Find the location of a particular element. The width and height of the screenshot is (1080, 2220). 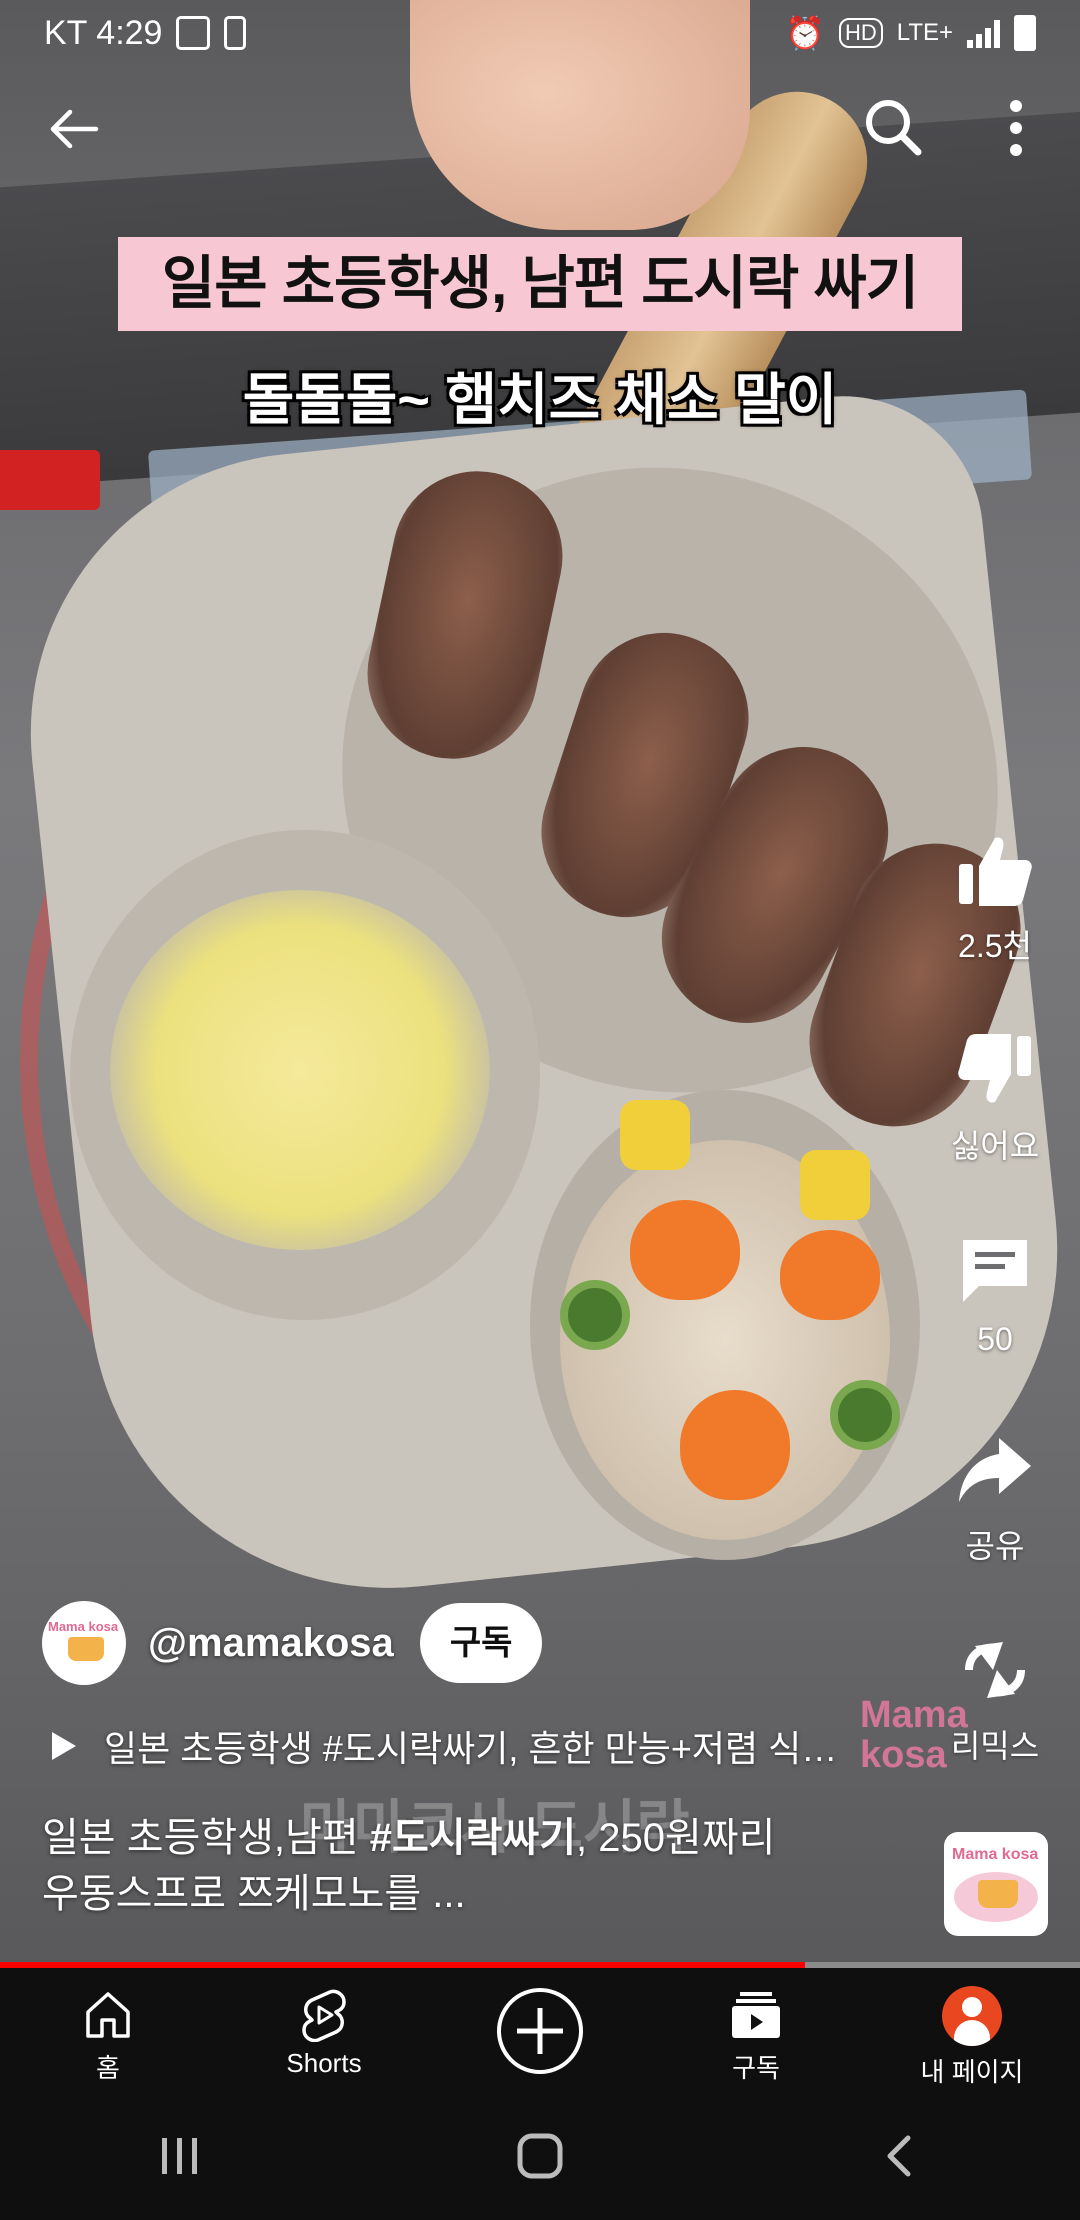

subscribe-button: 구독 is located at coordinates (481, 1643).